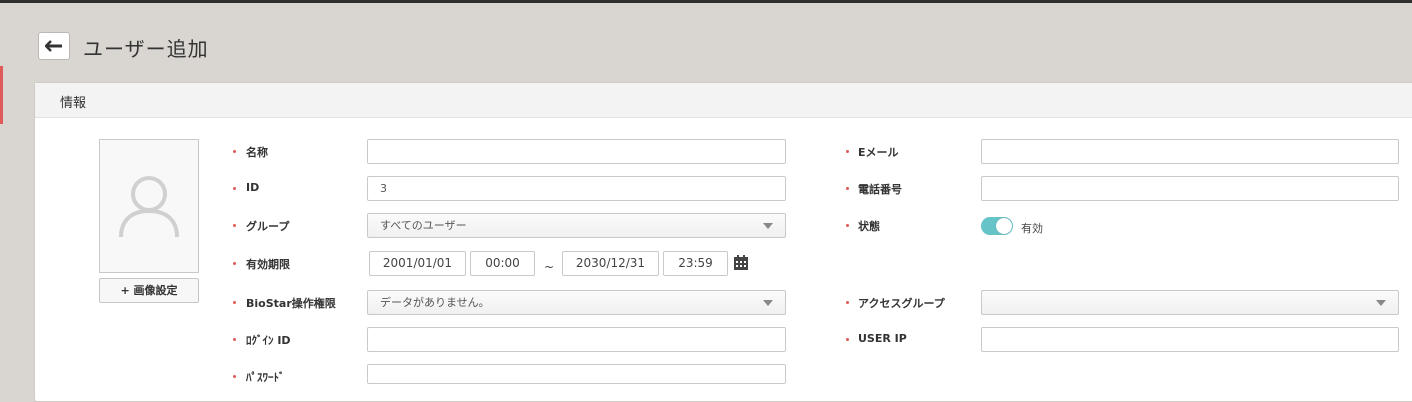 The width and height of the screenshot is (1412, 402). I want to click on group-select: すべてのユーザー, so click(576, 225).